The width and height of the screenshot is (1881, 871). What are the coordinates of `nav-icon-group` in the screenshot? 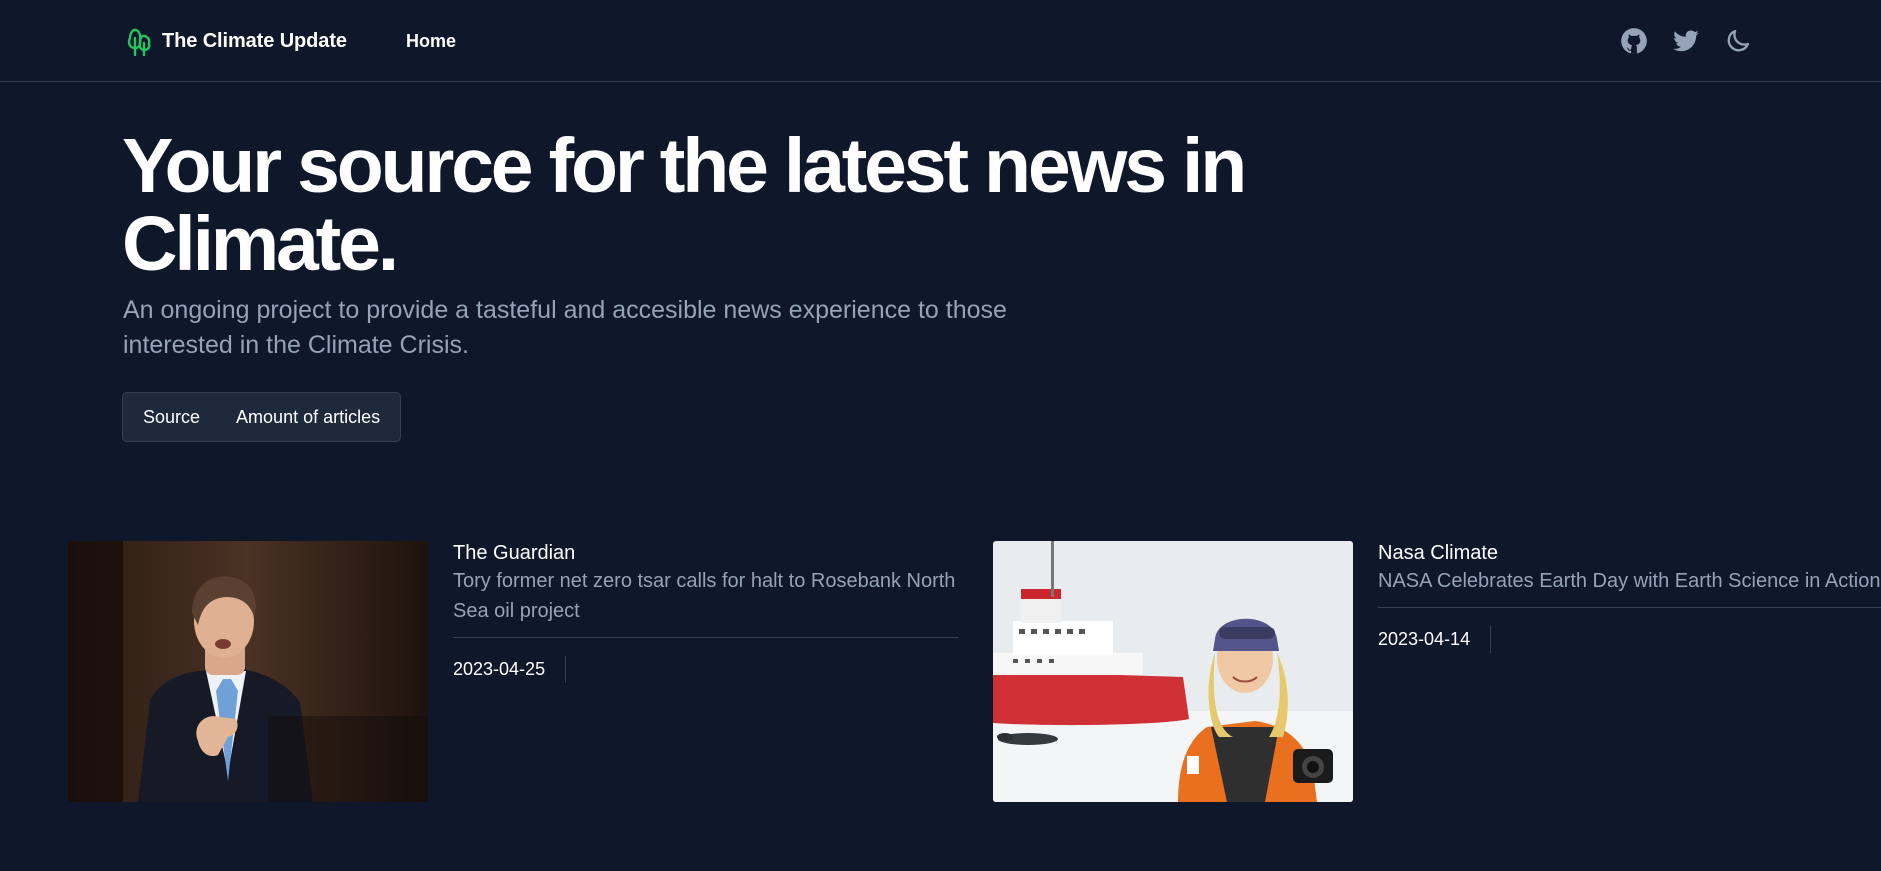 It's located at (1686, 41).